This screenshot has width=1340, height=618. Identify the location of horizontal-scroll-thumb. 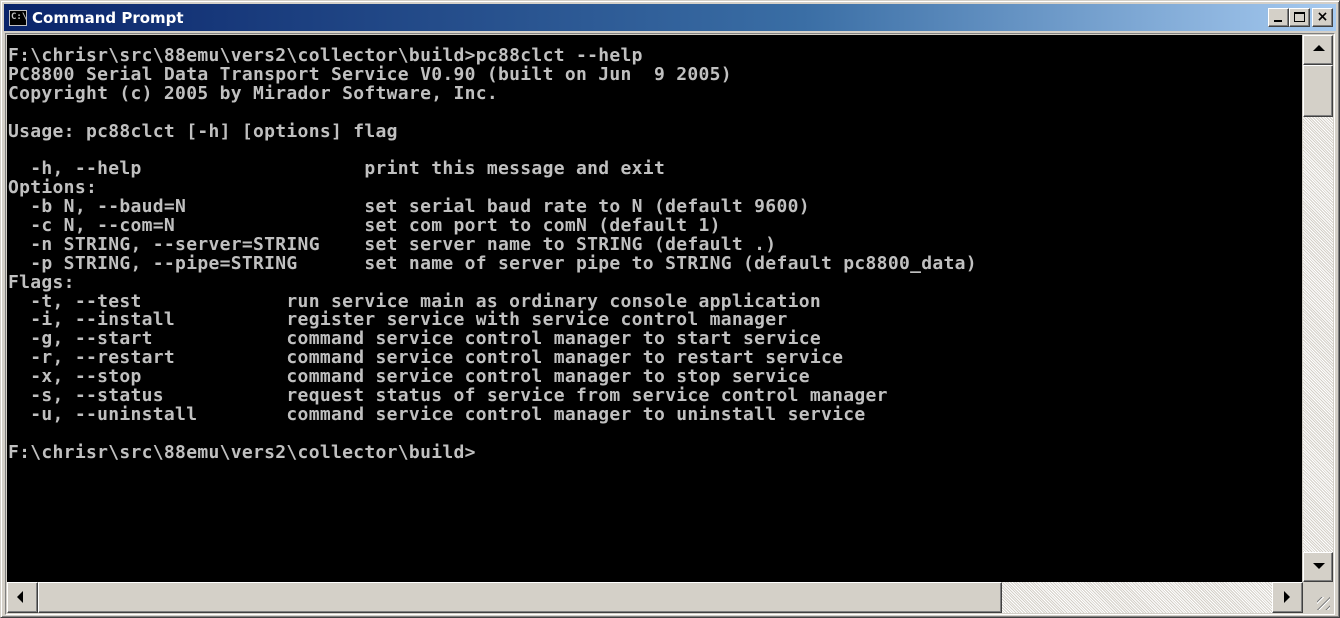
(520, 597).